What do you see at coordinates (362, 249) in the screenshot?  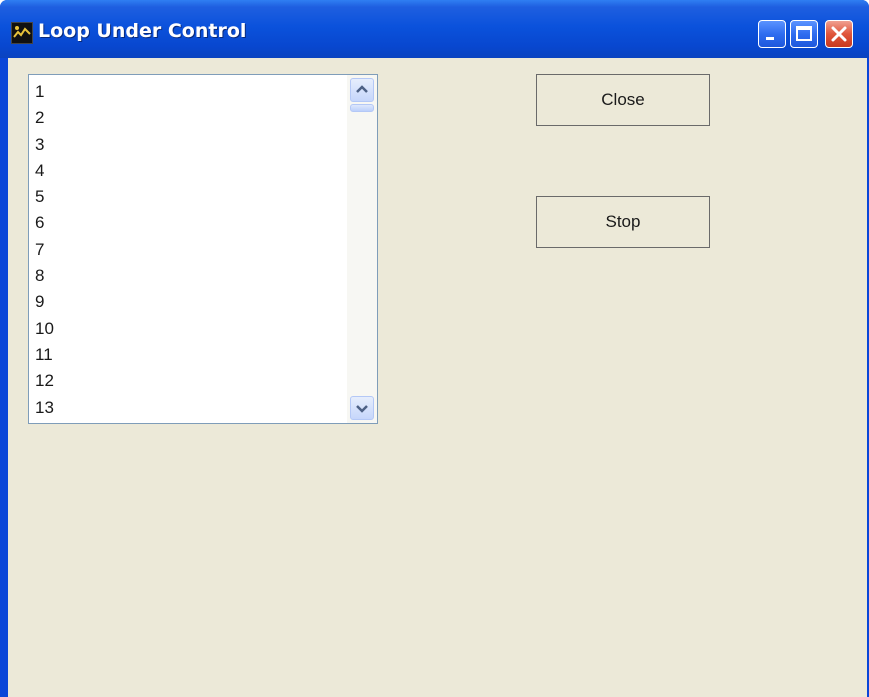 I see `vertical-scrollbar` at bounding box center [362, 249].